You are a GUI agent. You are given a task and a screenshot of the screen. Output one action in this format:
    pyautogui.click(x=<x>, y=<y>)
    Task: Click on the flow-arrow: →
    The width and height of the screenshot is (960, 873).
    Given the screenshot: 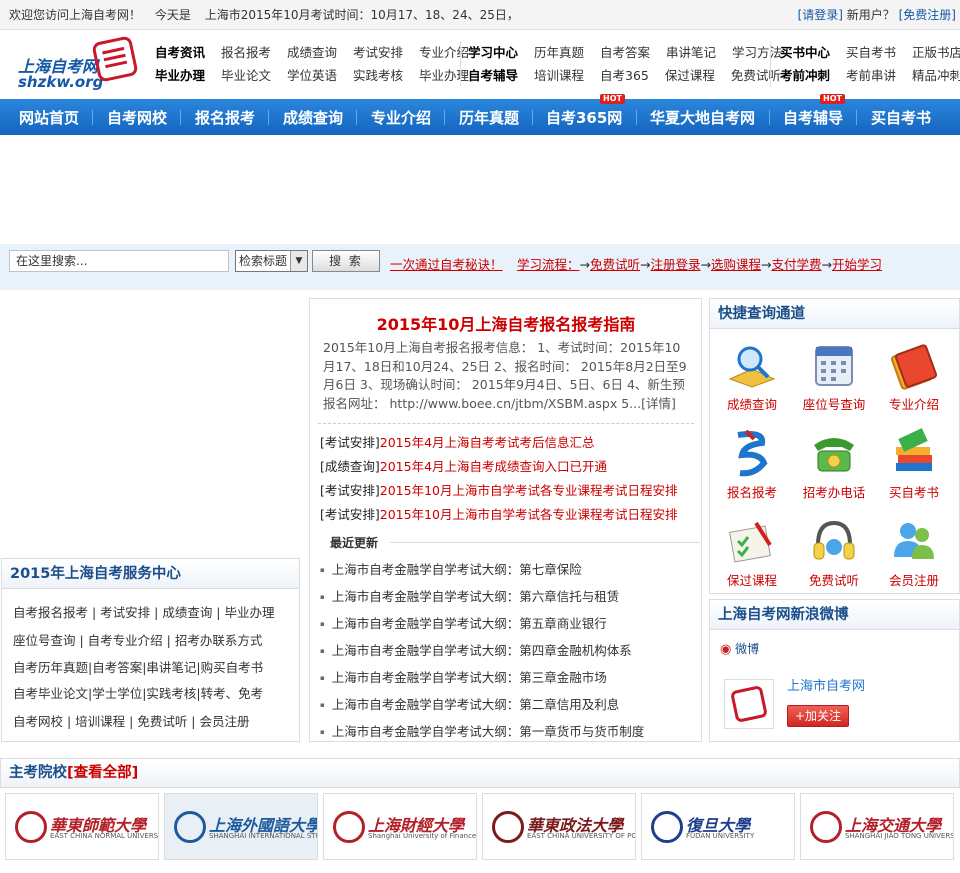 What is the action you would take?
    pyautogui.click(x=766, y=264)
    